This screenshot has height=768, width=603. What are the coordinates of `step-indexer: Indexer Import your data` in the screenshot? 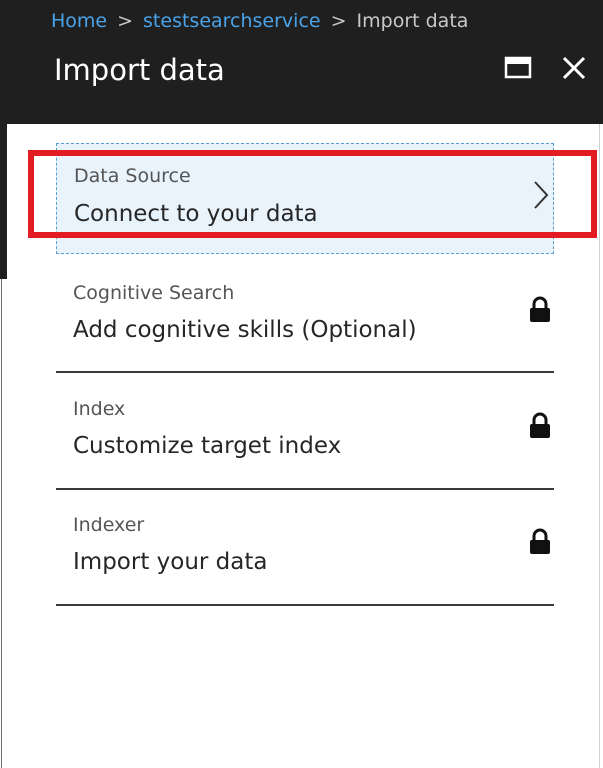 It's located at (305, 548).